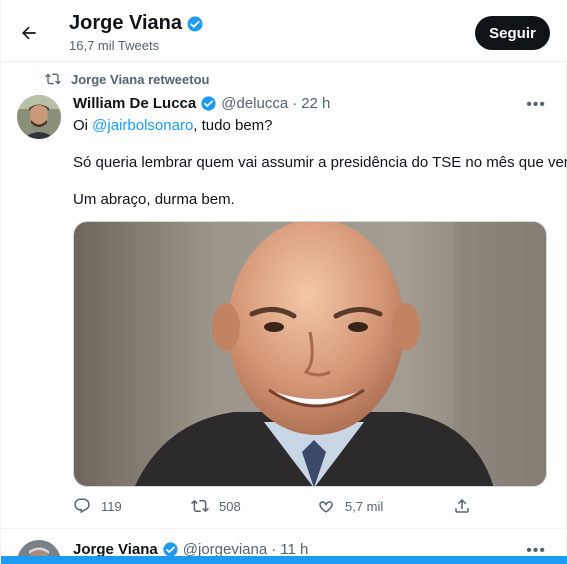 This screenshot has height=564, width=567. I want to click on retweet-context: Jorge Viana retweetou, so click(127, 79).